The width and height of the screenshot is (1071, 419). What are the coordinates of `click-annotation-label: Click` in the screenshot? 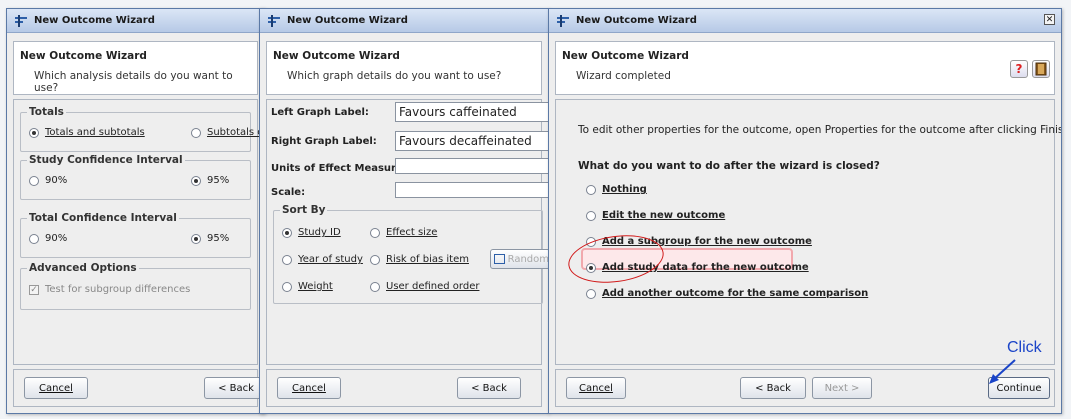 It's located at (1024, 347).